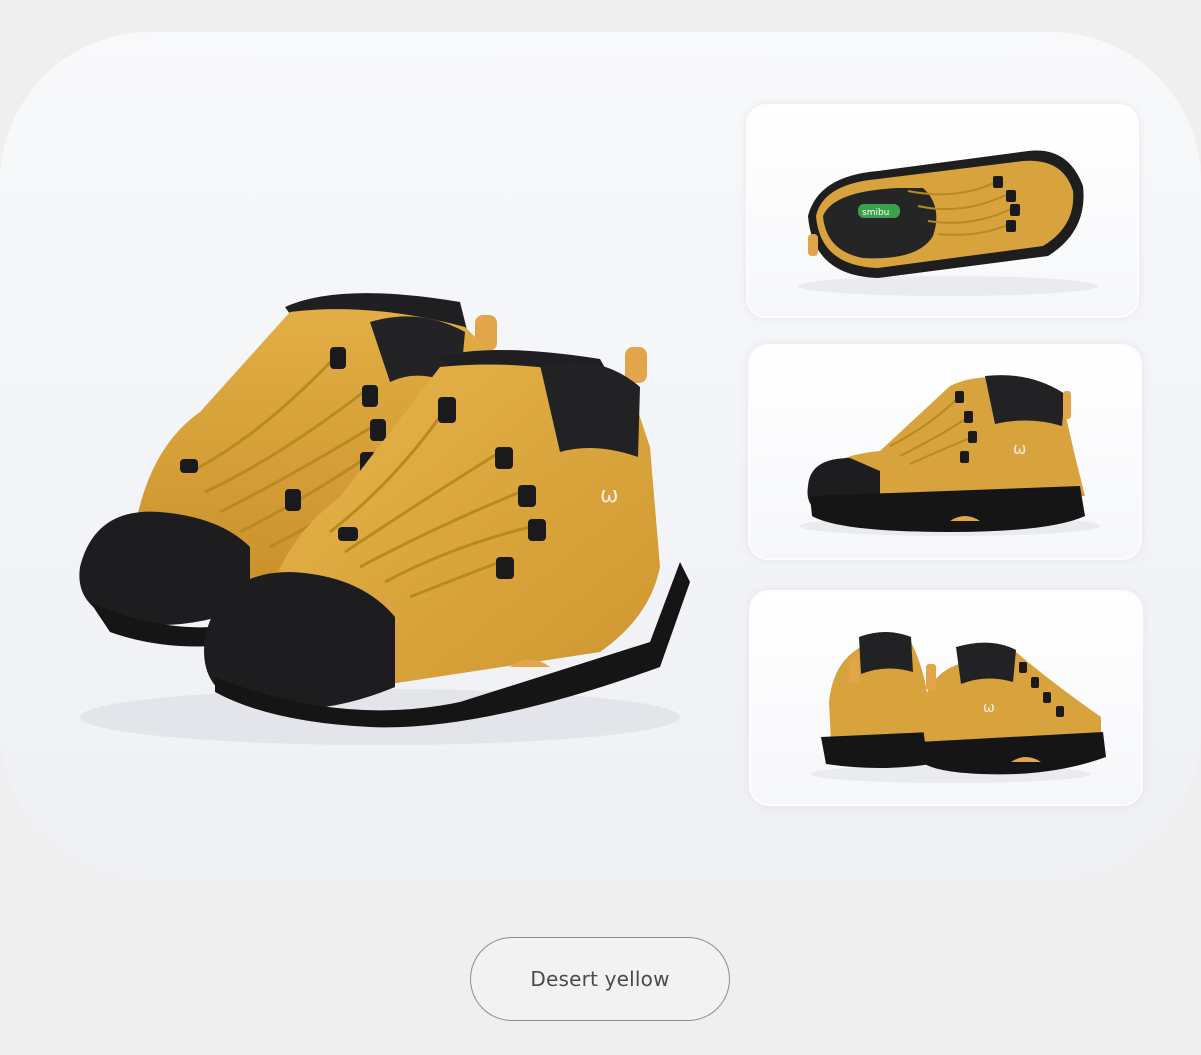 This screenshot has height=1055, width=1201. What do you see at coordinates (989, 708) in the screenshot?
I see `rear-boot-logo: ω` at bounding box center [989, 708].